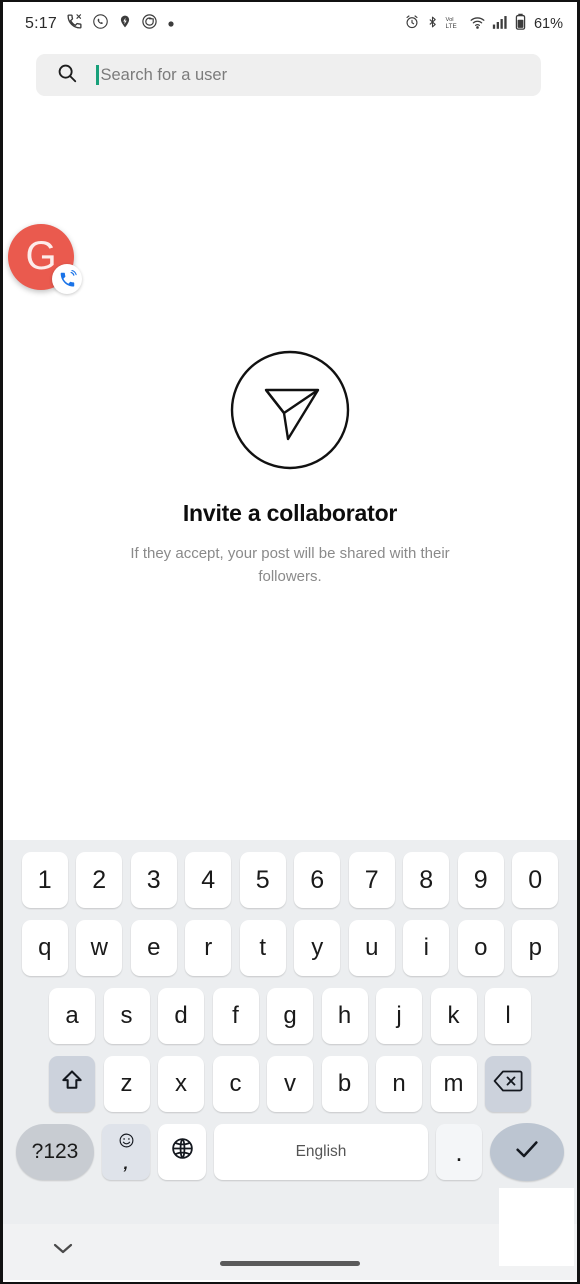  Describe the element at coordinates (399, 1084) in the screenshot. I see `key-n: n` at that location.